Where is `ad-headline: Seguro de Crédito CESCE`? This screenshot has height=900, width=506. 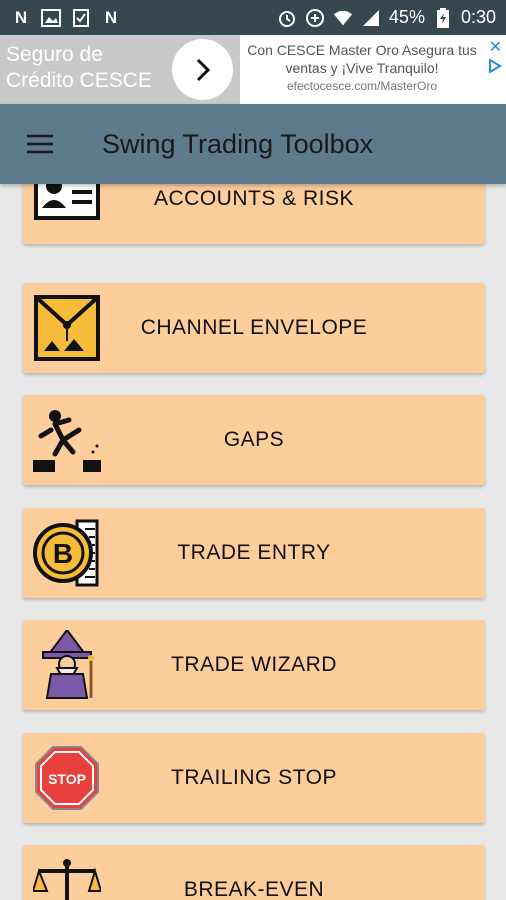 ad-headline: Seguro de Crédito CESCE is located at coordinates (79, 67).